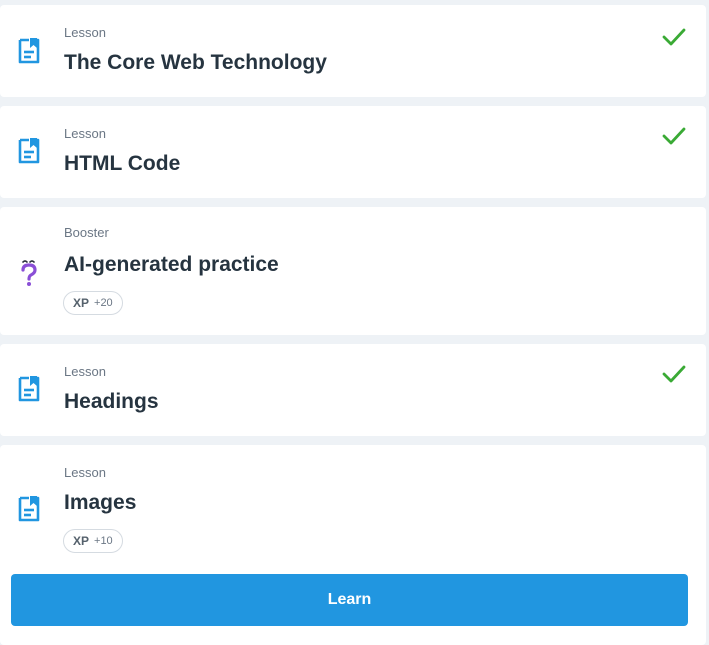 The image size is (709, 645). Describe the element at coordinates (353, 152) in the screenshot. I see `lesson-card: Lesson HTML Code` at that location.